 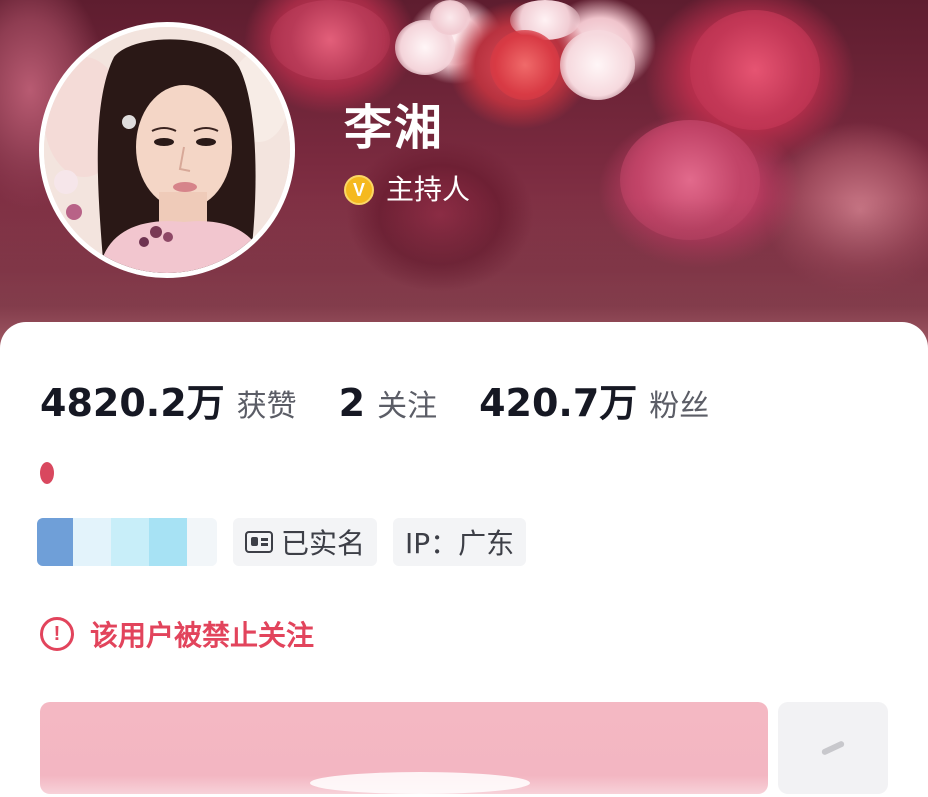 I want to click on button-glare, so click(x=420, y=783).